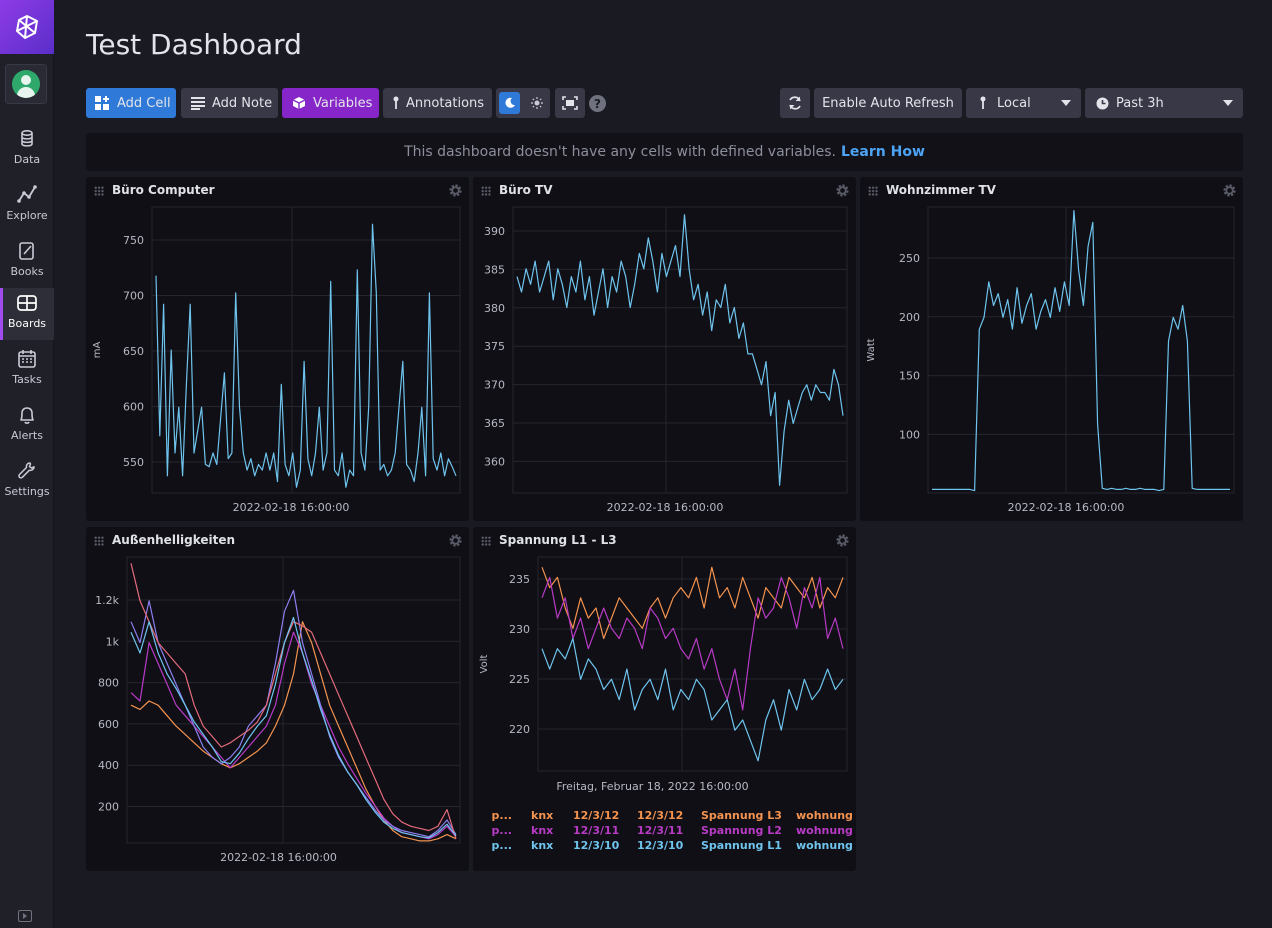 Image resolution: width=1272 pixels, height=928 pixels. Describe the element at coordinates (27, 323) in the screenshot. I see `sidebar-item-label: Boards` at that location.